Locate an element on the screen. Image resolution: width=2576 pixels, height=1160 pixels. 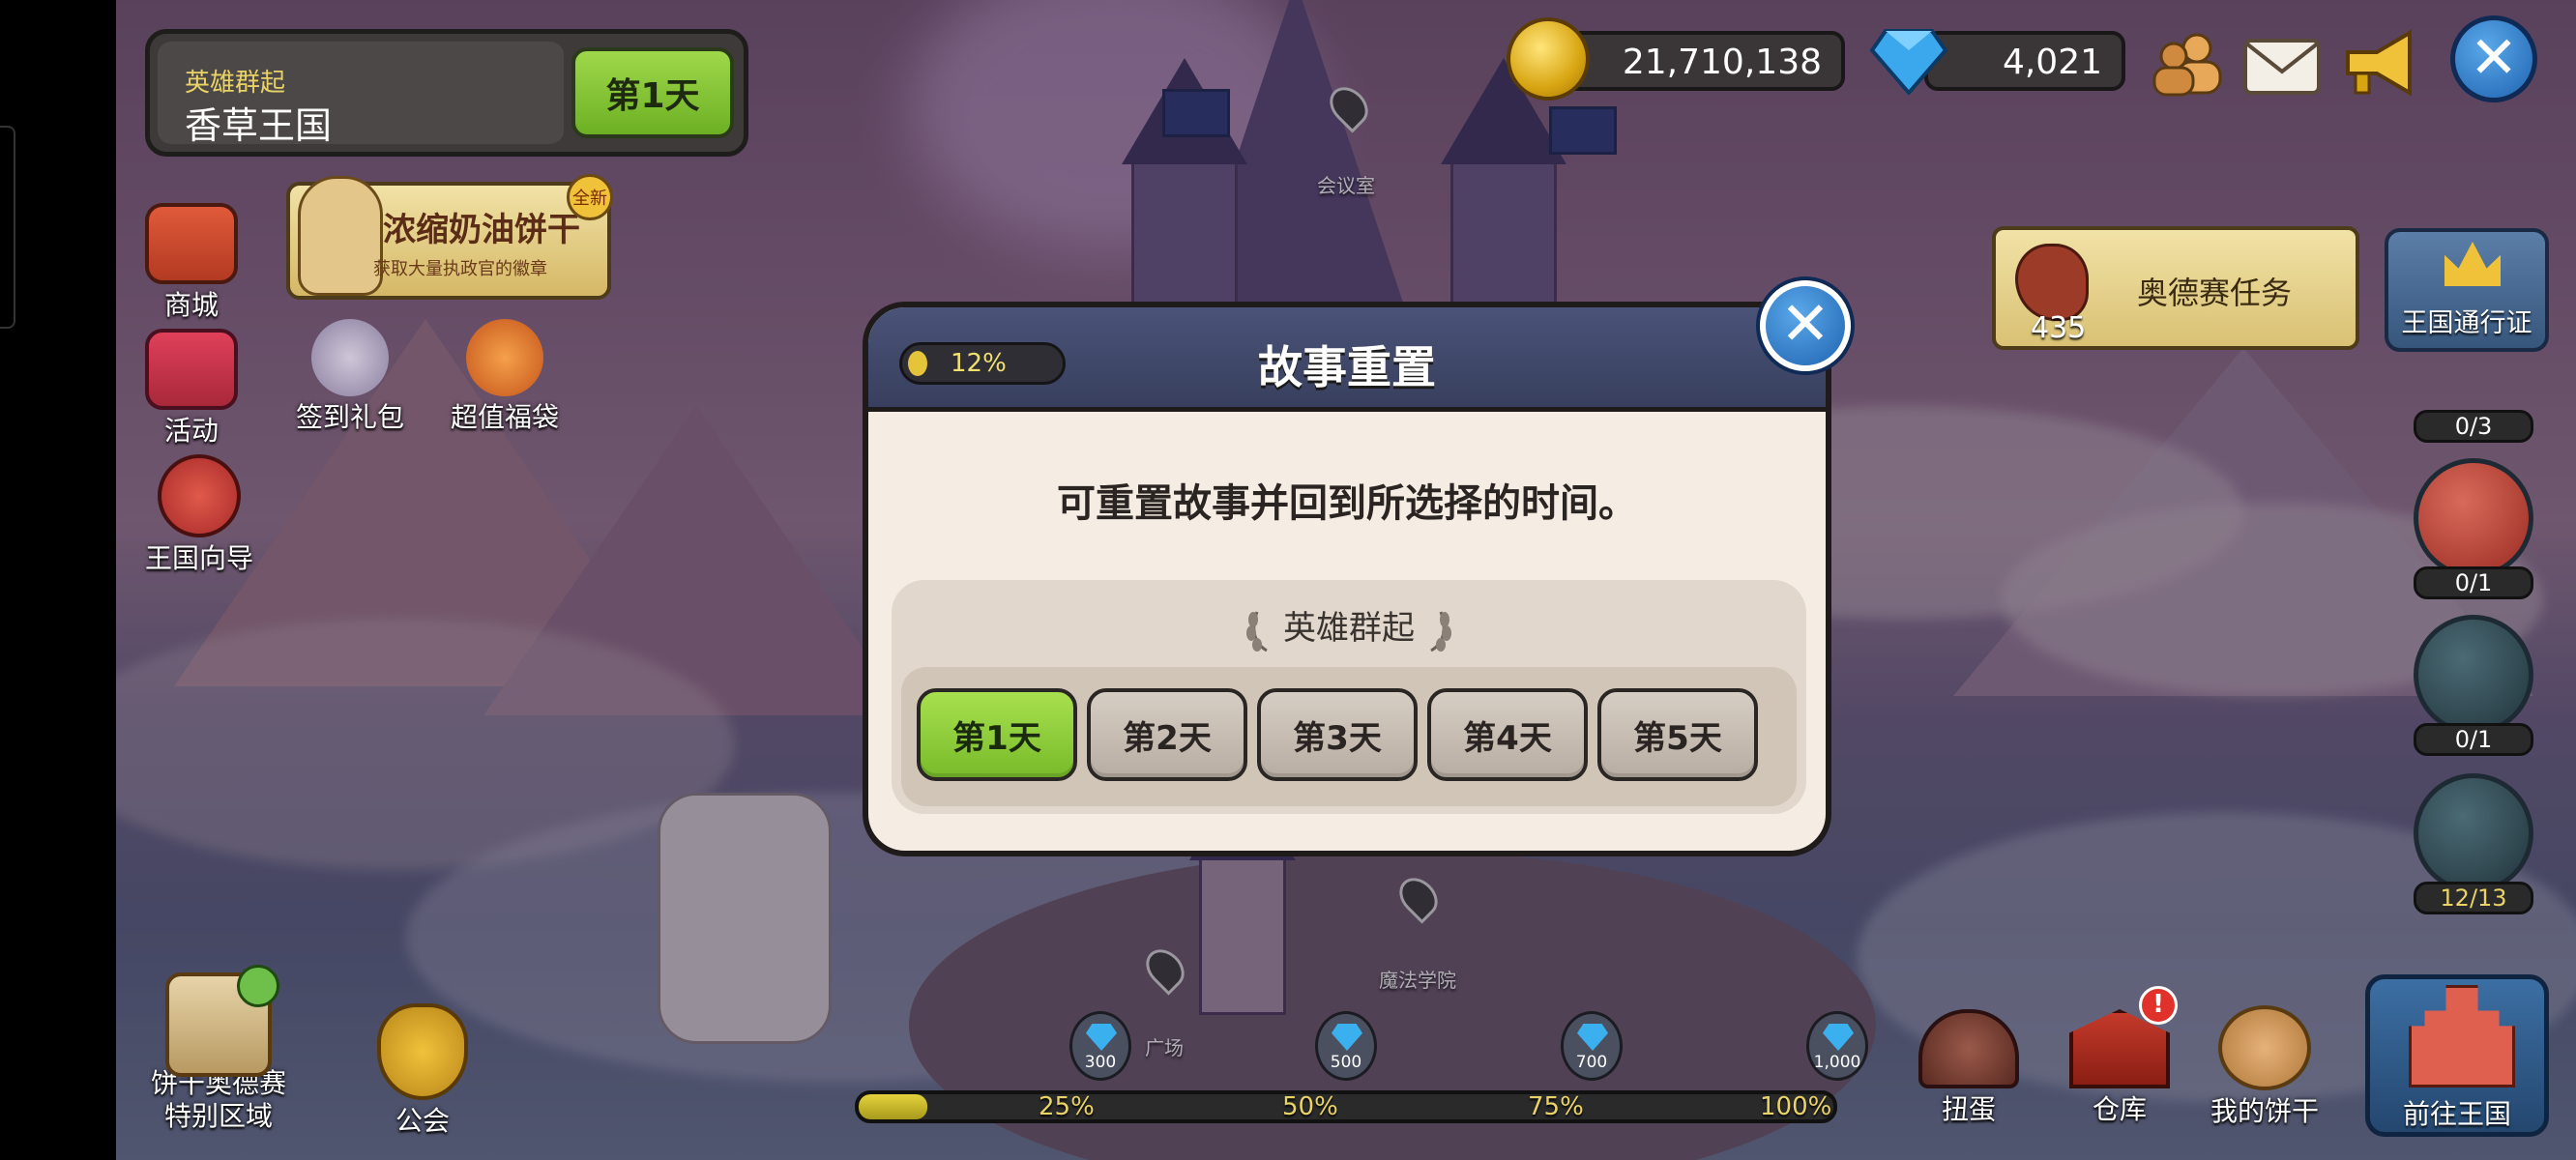
megaphone-icon is located at coordinates (2378, 63).